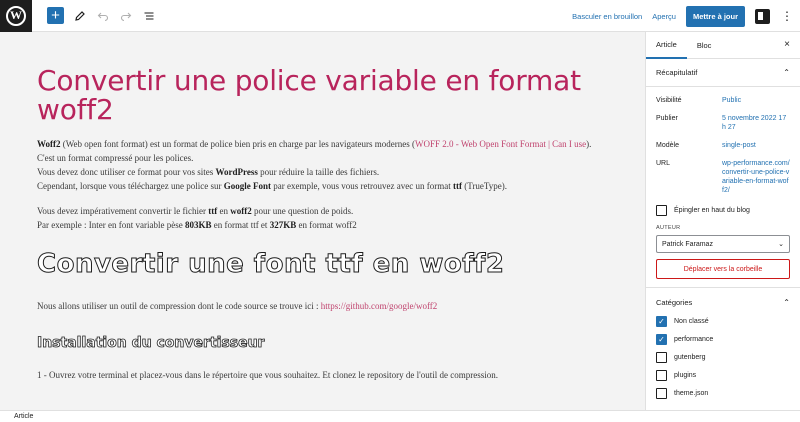 The height and width of the screenshot is (422, 800). I want to click on bold-text: WordPress, so click(236, 172).